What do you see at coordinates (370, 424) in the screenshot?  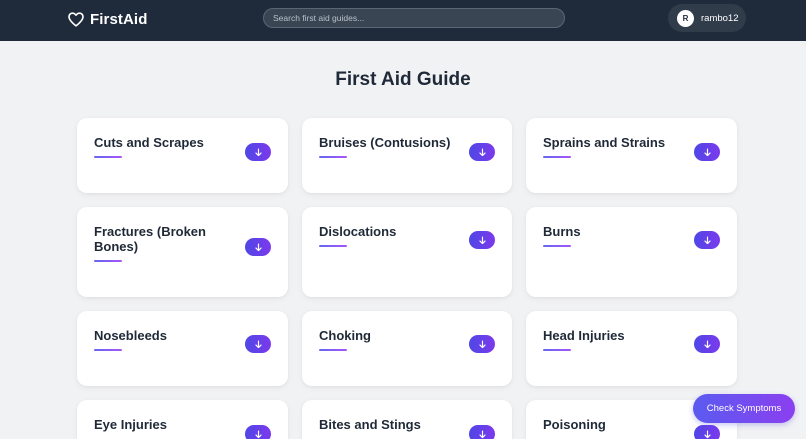 I see `guide-card-title: Bites and Stings` at bounding box center [370, 424].